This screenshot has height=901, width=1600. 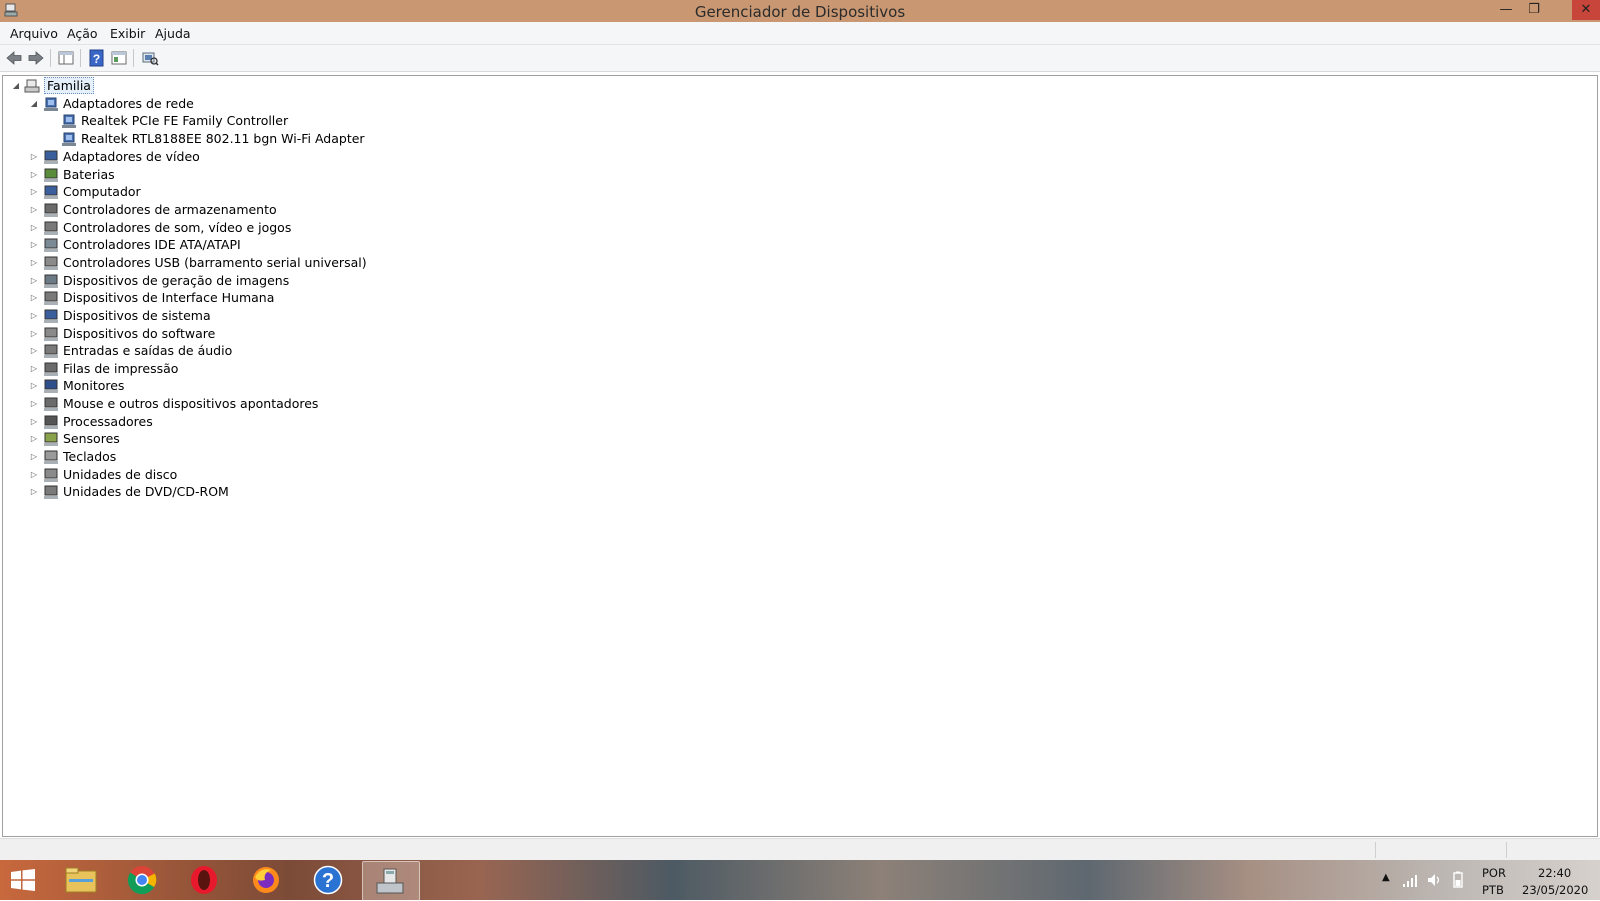 I want to click on taskbar-file-explorer, so click(x=81, y=880).